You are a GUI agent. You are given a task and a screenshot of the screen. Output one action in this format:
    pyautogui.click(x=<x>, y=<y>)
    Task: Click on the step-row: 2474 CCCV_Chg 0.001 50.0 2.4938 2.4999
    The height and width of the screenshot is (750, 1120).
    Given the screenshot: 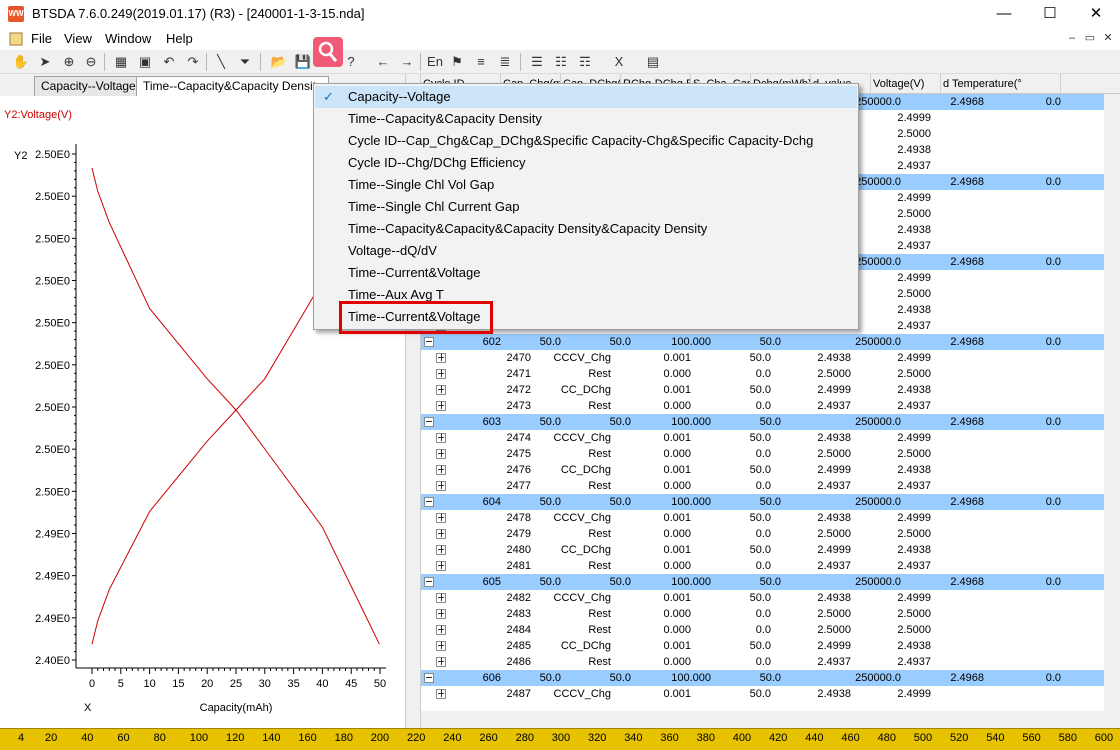 What is the action you would take?
    pyautogui.click(x=762, y=438)
    